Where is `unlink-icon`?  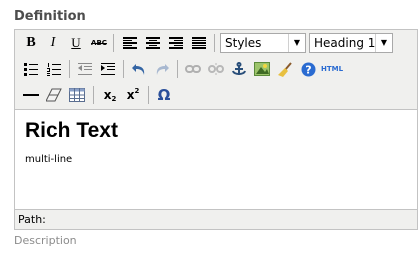
unlink-icon is located at coordinates (216, 69).